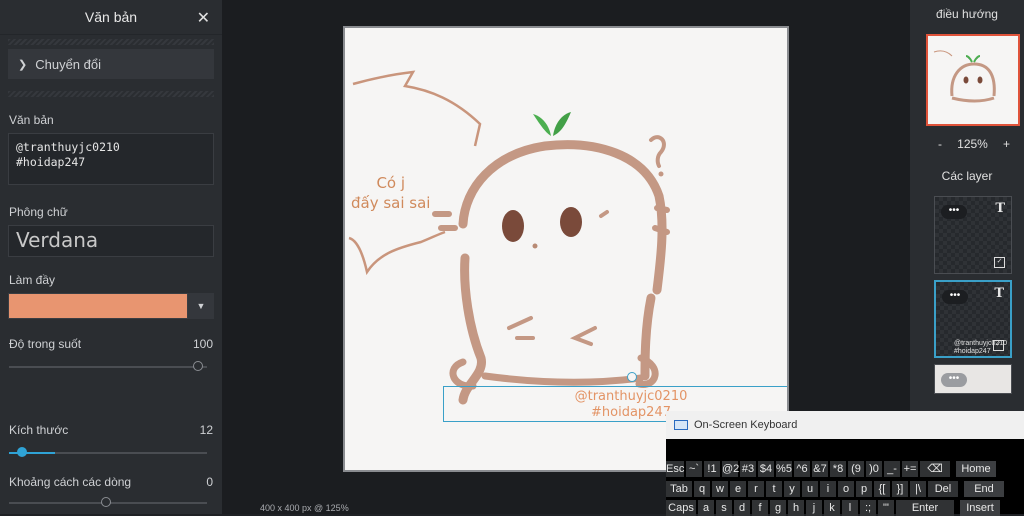 This screenshot has width=1024, height=516. Describe the element at coordinates (712, 469) in the screenshot. I see `key-2: !1` at that location.